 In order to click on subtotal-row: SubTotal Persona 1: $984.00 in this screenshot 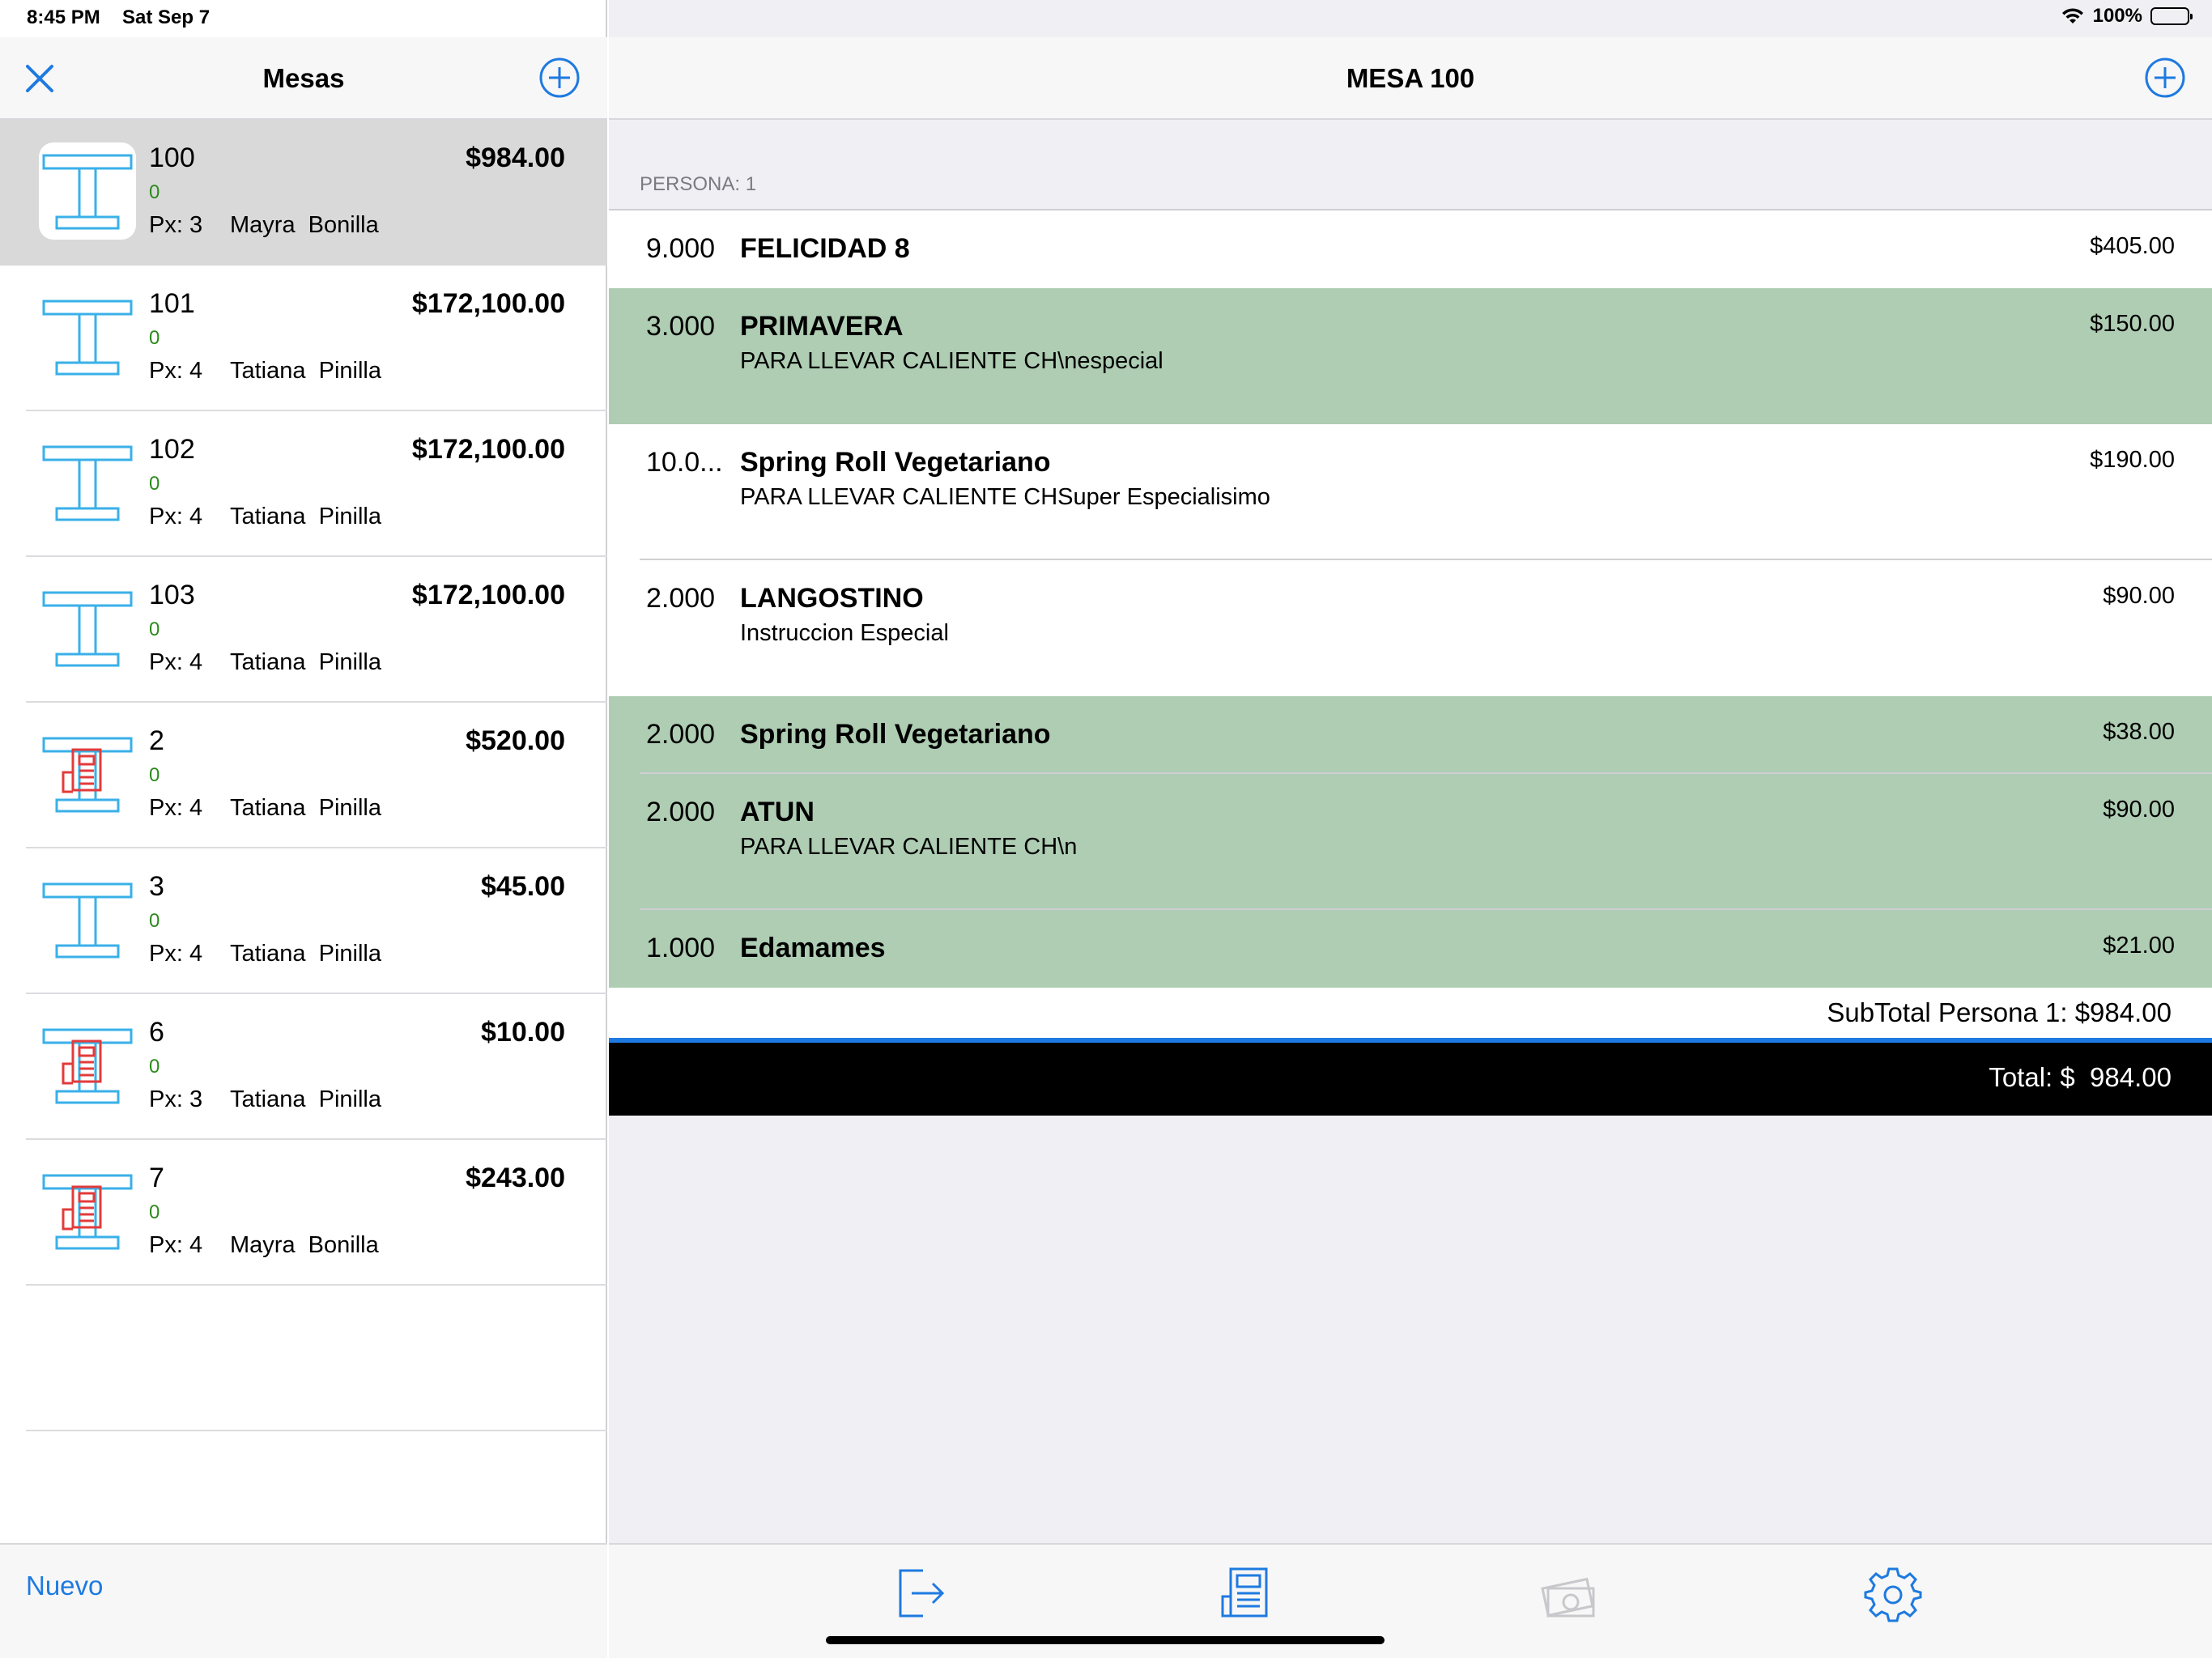, I will do `click(1411, 1013)`.